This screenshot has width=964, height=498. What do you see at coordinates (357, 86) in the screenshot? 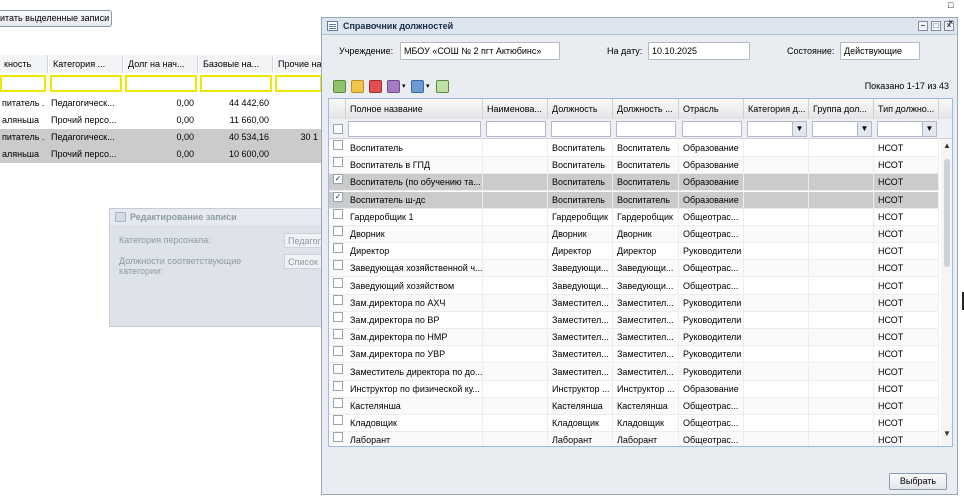
I see `edit-icon` at bounding box center [357, 86].